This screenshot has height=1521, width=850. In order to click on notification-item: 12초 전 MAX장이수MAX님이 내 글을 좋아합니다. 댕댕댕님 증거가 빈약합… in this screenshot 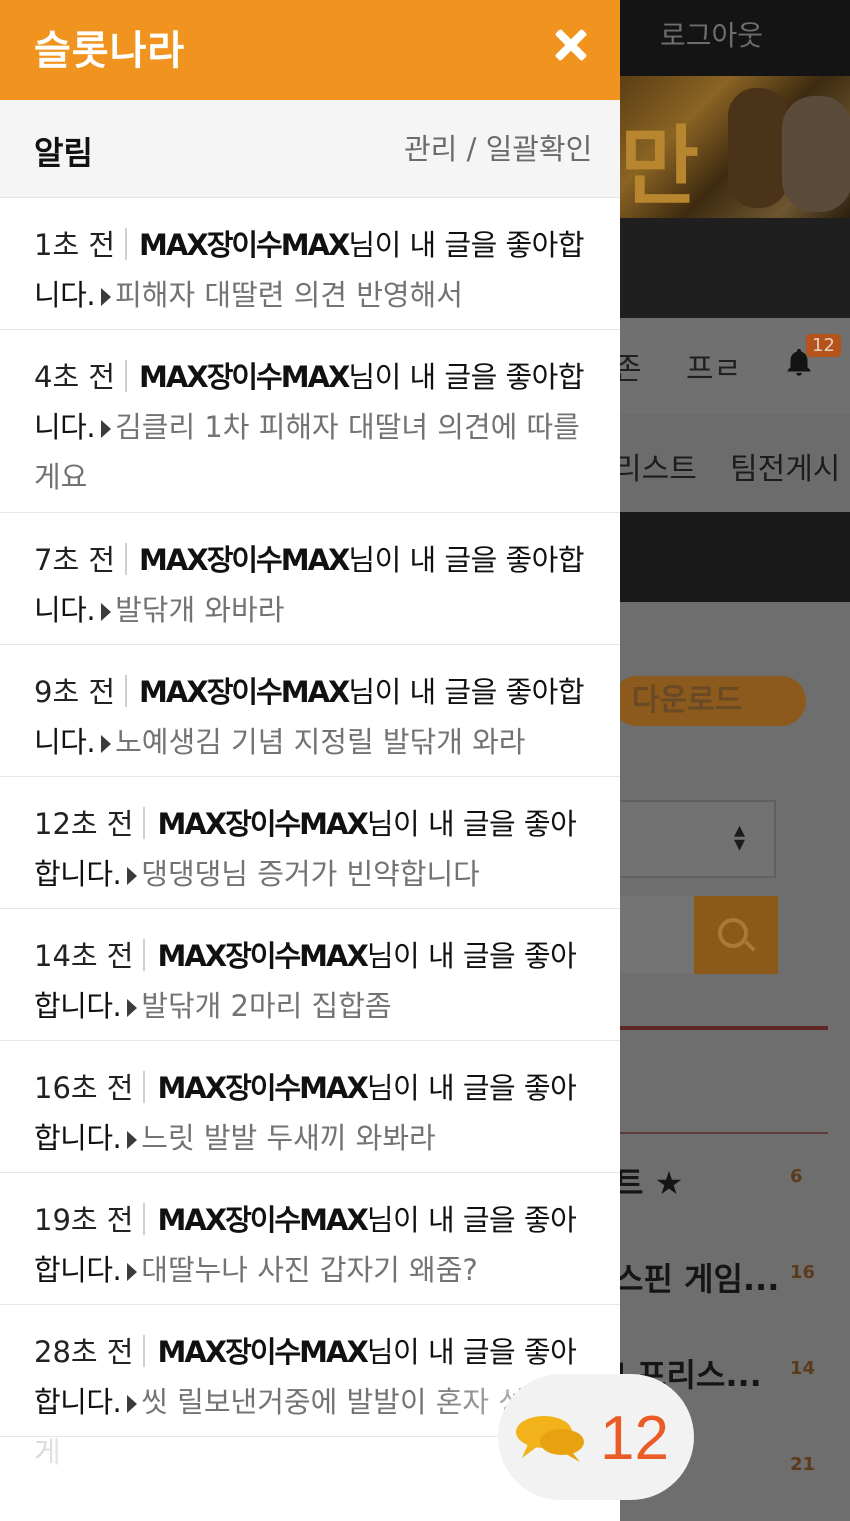, I will do `click(310, 843)`.